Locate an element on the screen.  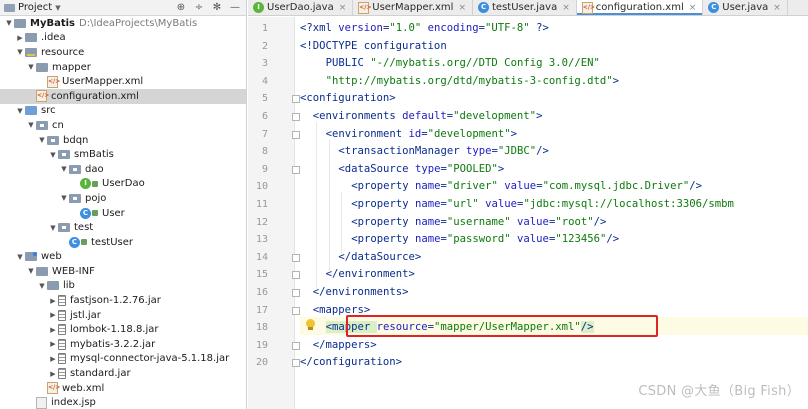
tree-item: ▼ pojo is located at coordinates (123, 198).